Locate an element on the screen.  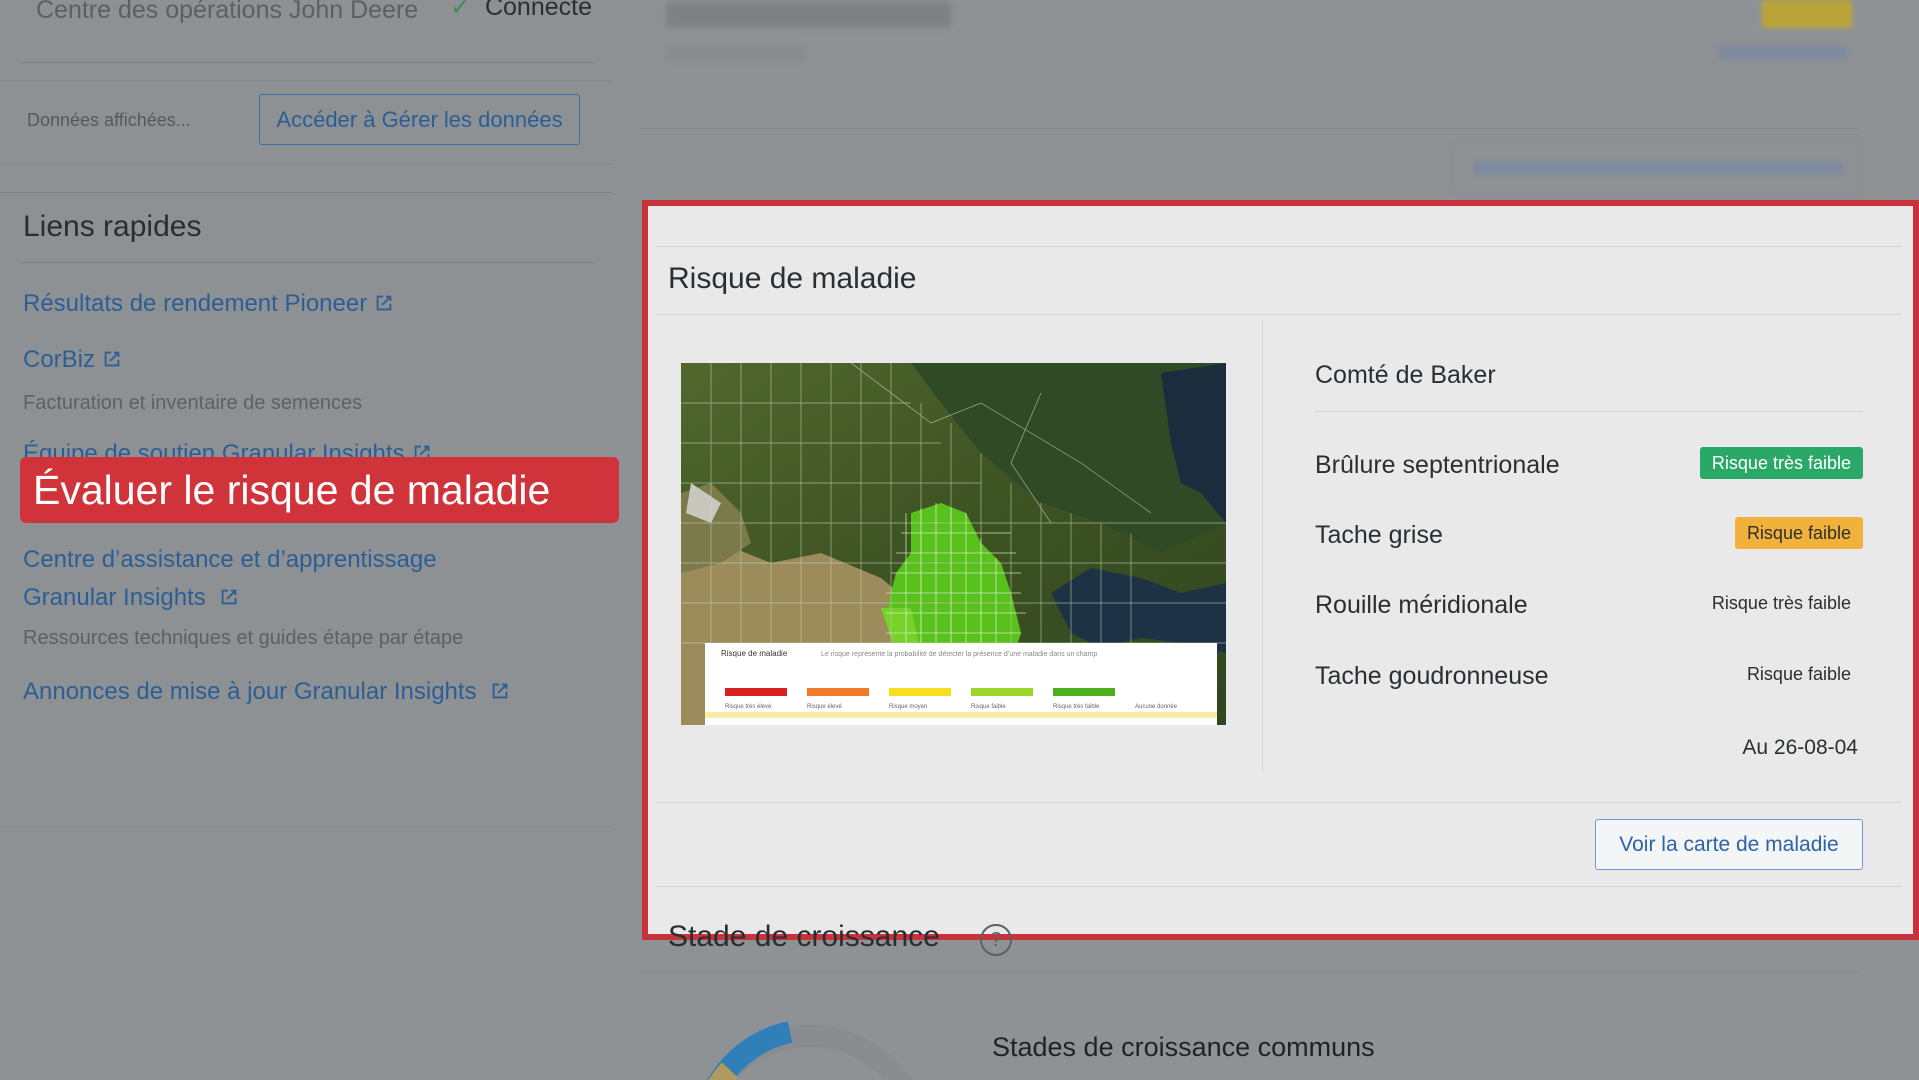
connection-status: ✓ Connecté is located at coordinates (521, 11).